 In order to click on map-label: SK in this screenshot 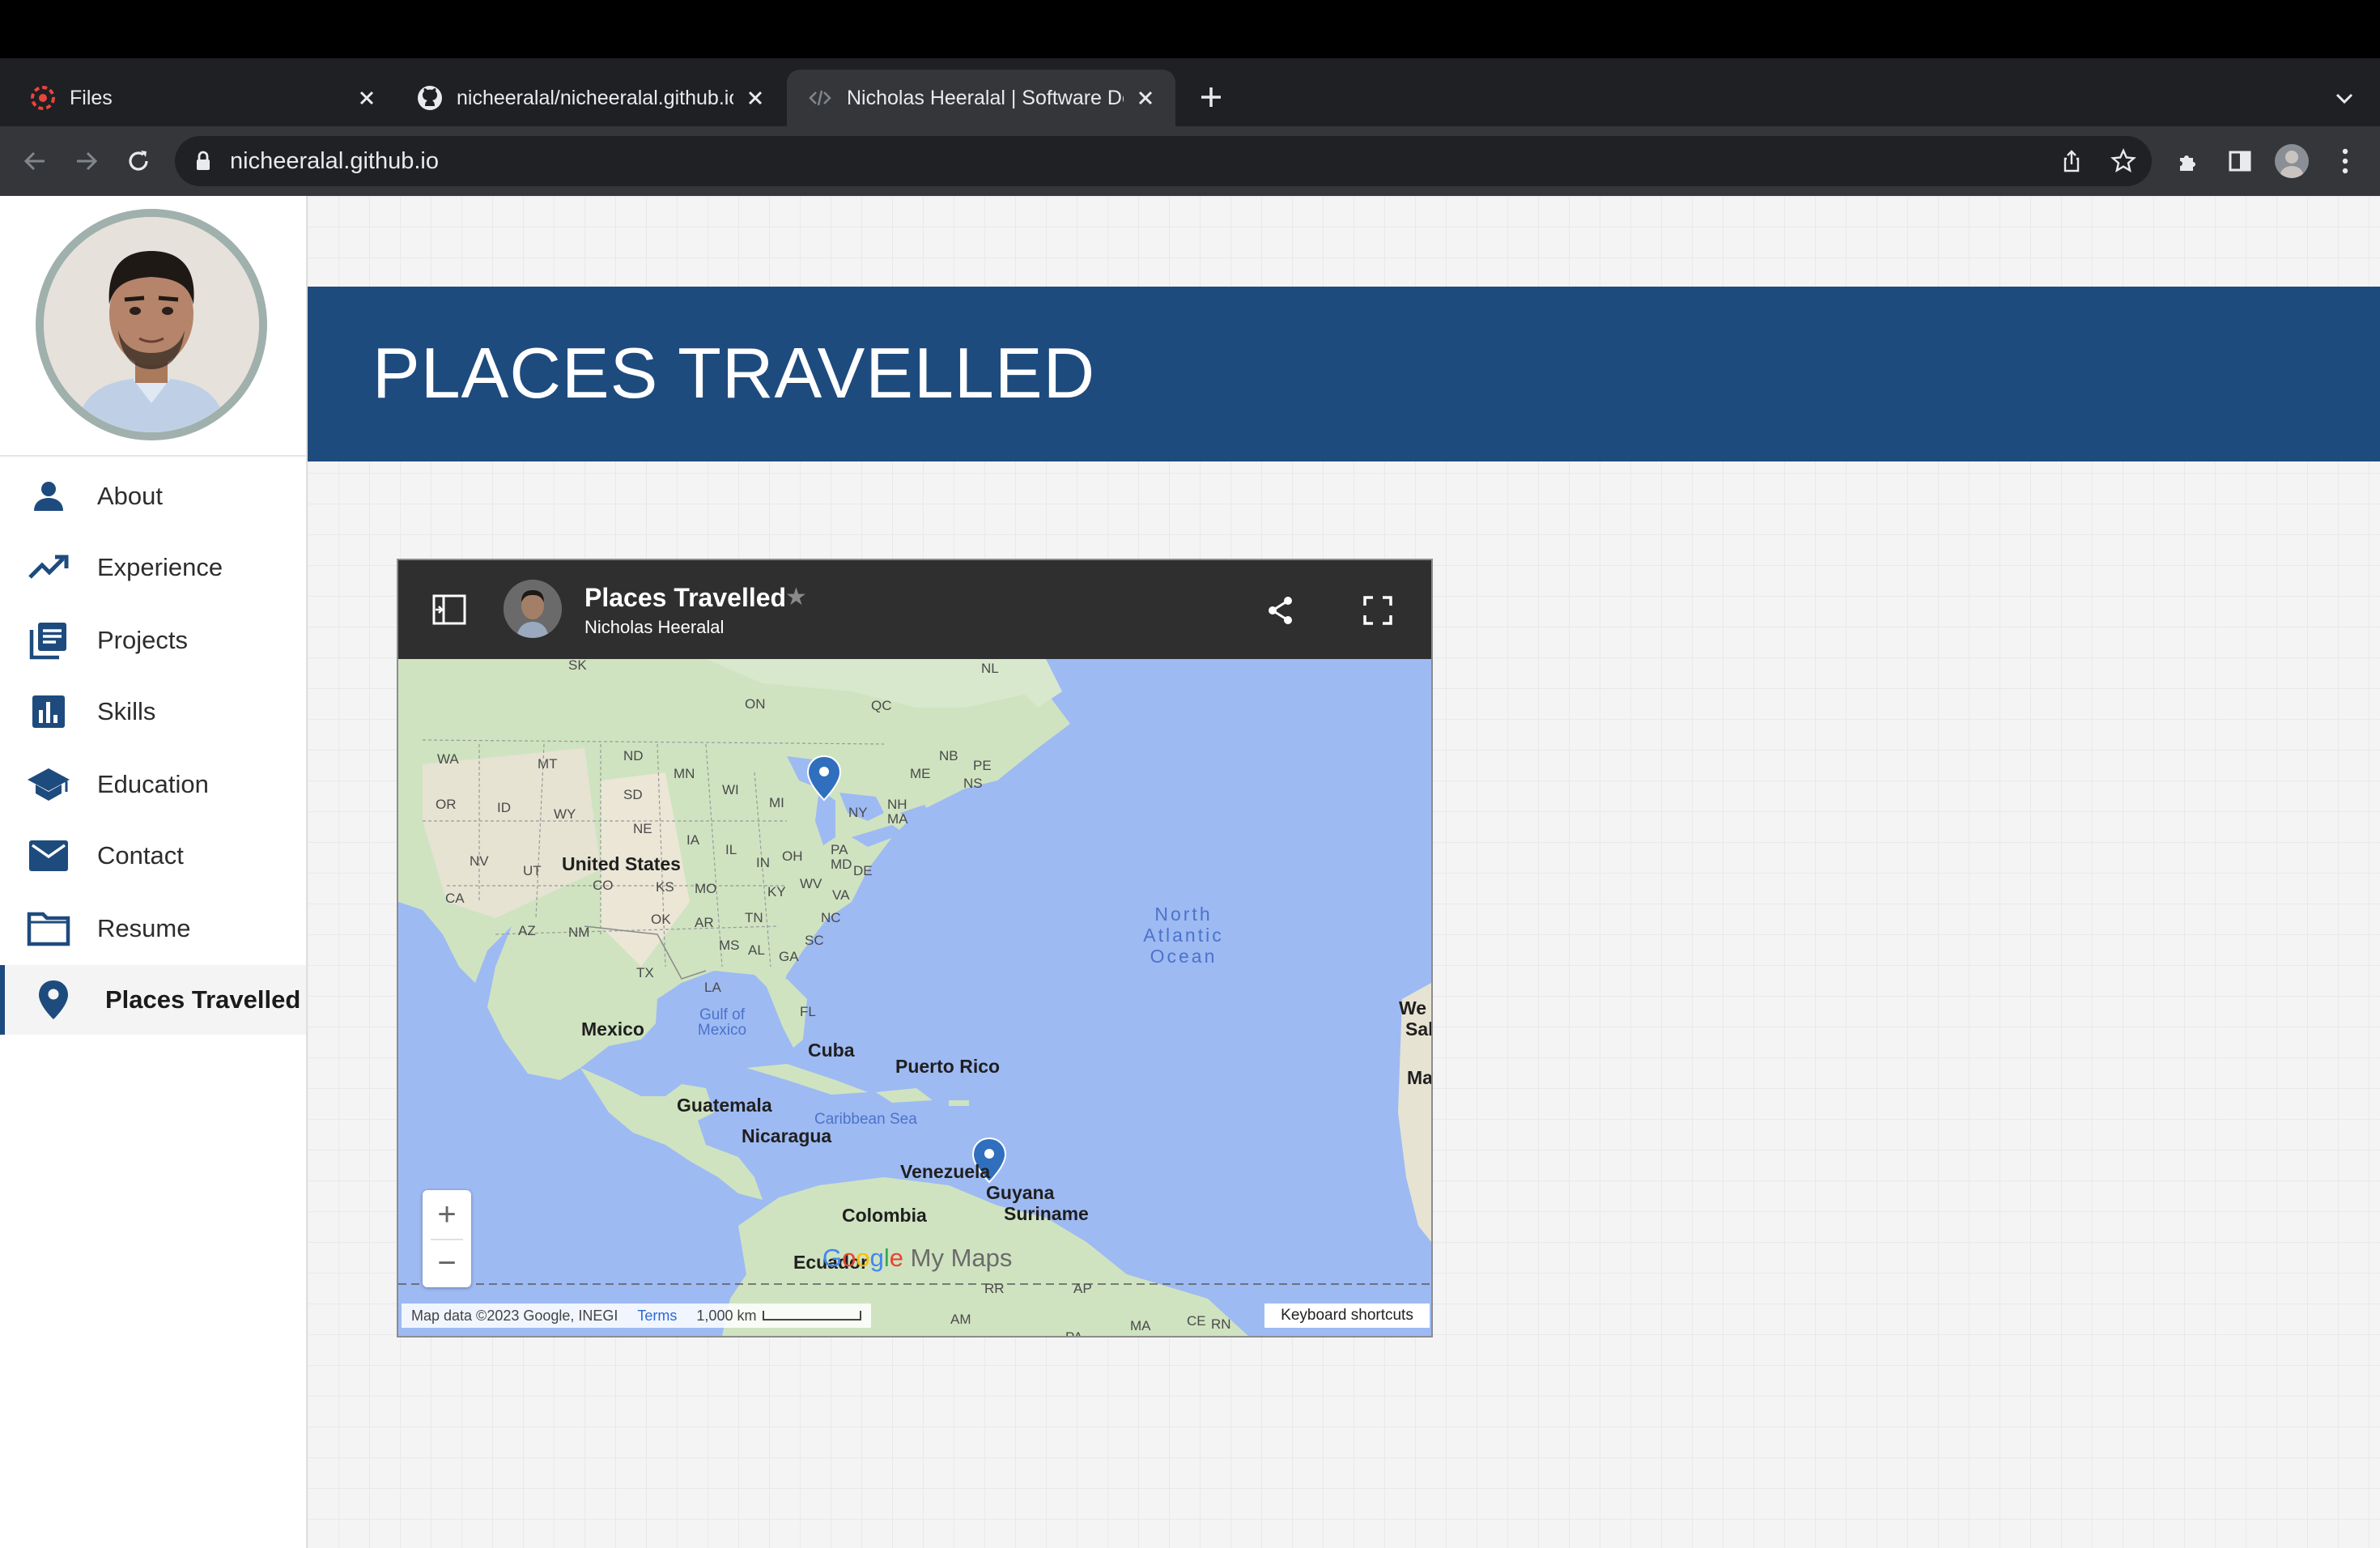, I will do `click(577, 665)`.